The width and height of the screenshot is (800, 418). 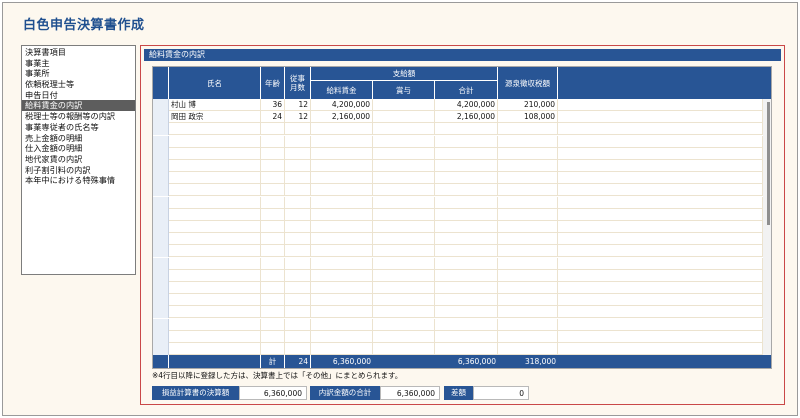 I want to click on cell-withholding: 210,000, so click(x=528, y=105).